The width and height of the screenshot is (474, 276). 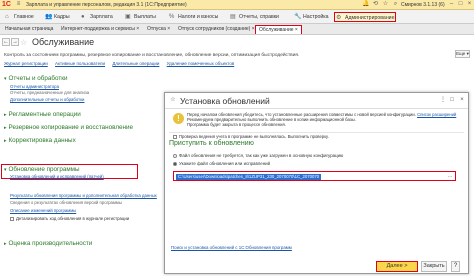 What do you see at coordinates (316, 101) in the screenshot?
I see `dialog-title-bar: ☆ Установка обновлений ⋮ □ ×` at bounding box center [316, 101].